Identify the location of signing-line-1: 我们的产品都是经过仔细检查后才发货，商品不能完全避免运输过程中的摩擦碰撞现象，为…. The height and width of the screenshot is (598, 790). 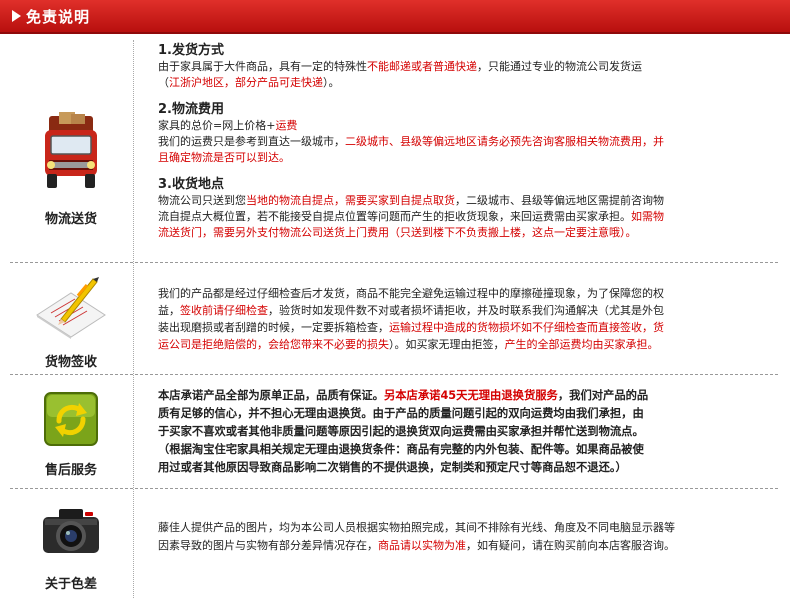
(411, 293).